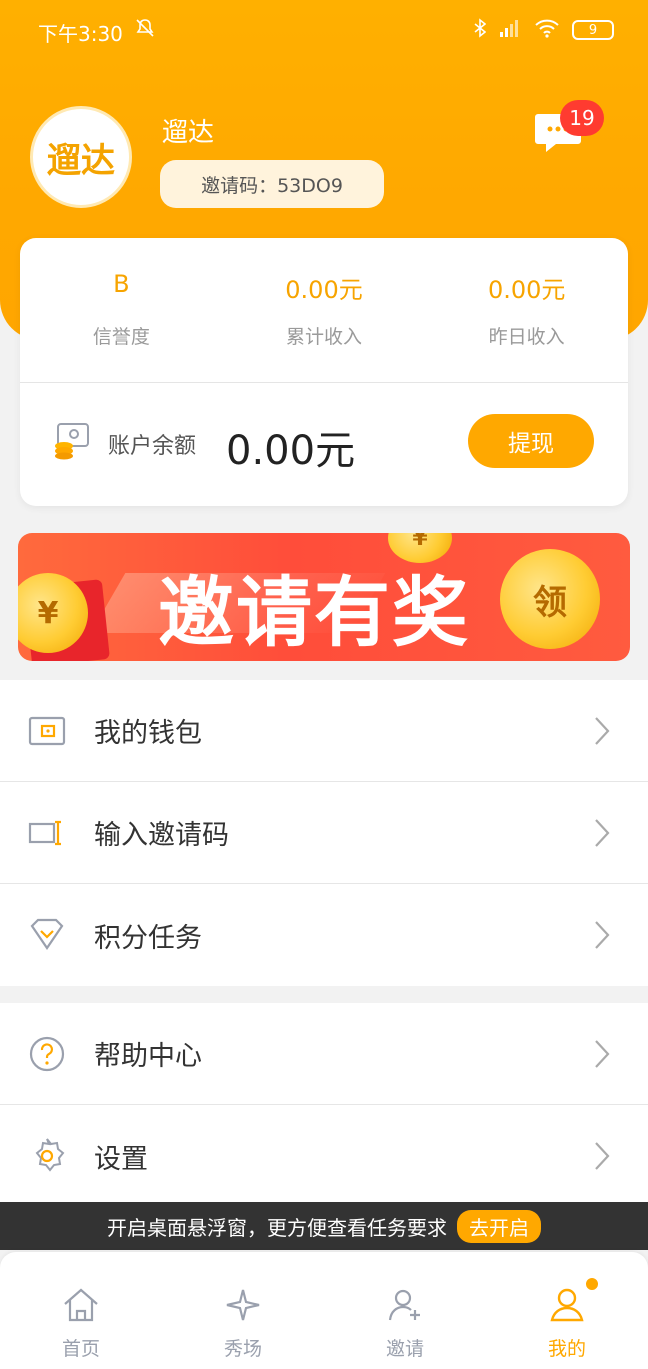  Describe the element at coordinates (121, 337) in the screenshot. I see `stat-label: 信誉度` at that location.